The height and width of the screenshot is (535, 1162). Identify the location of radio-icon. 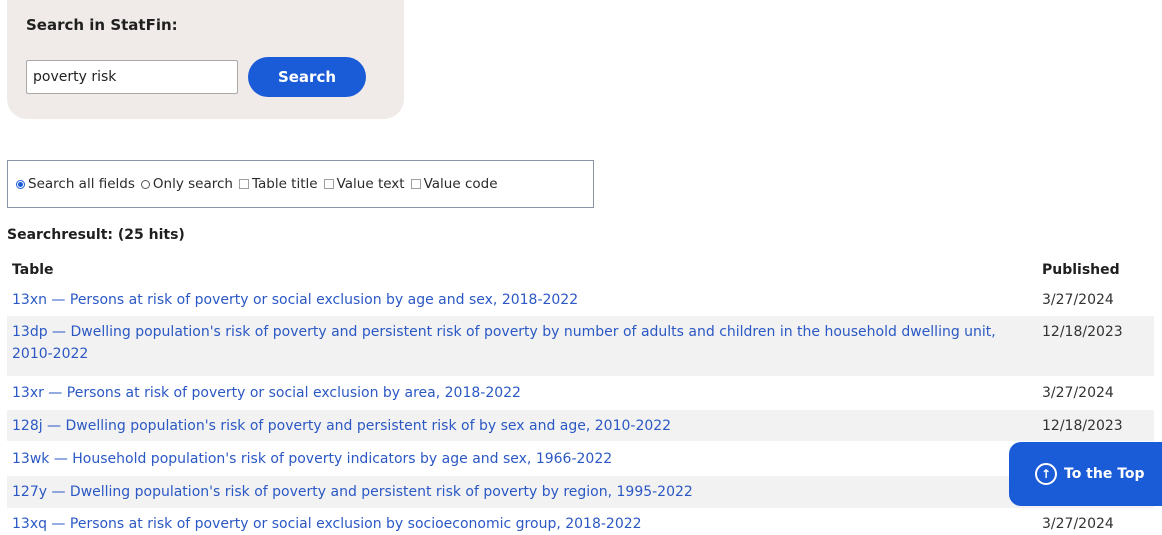
(145, 184).